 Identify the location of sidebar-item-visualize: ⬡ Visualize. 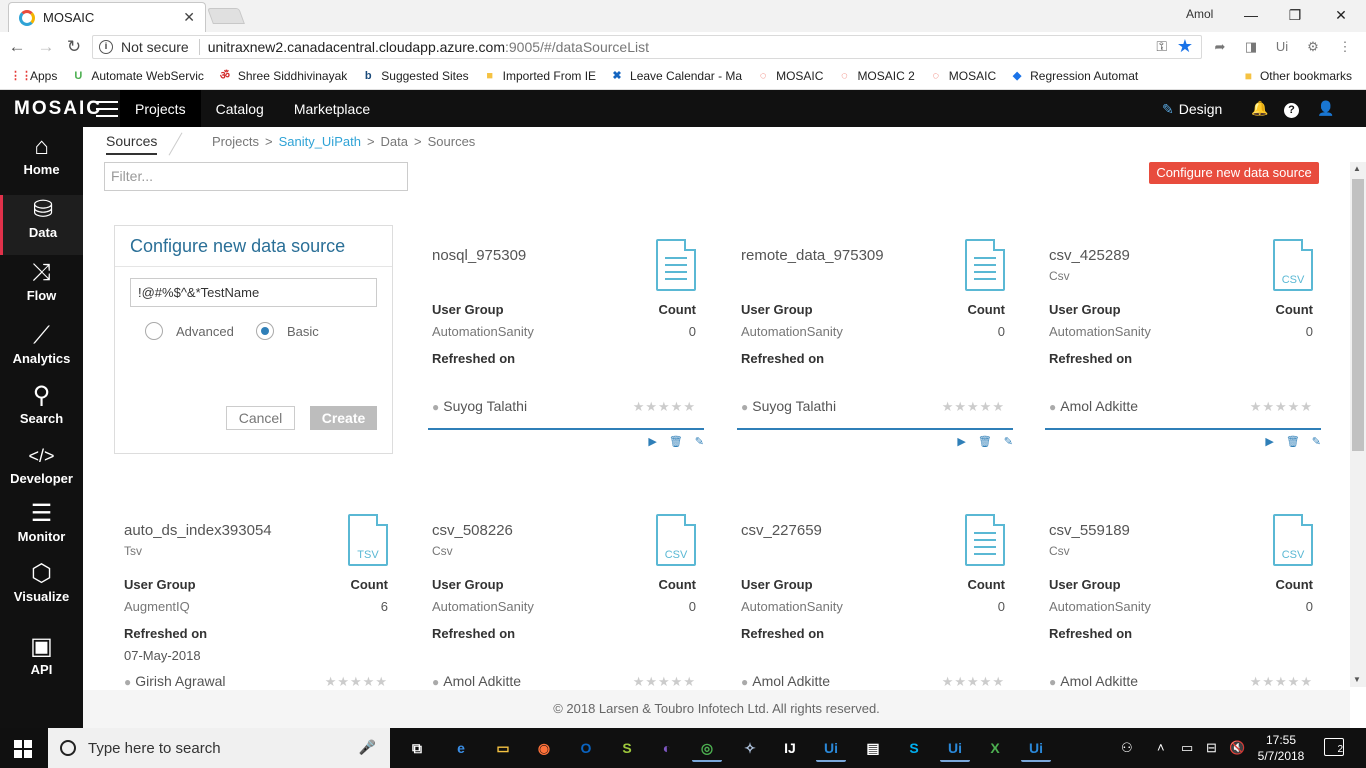
(41, 589).